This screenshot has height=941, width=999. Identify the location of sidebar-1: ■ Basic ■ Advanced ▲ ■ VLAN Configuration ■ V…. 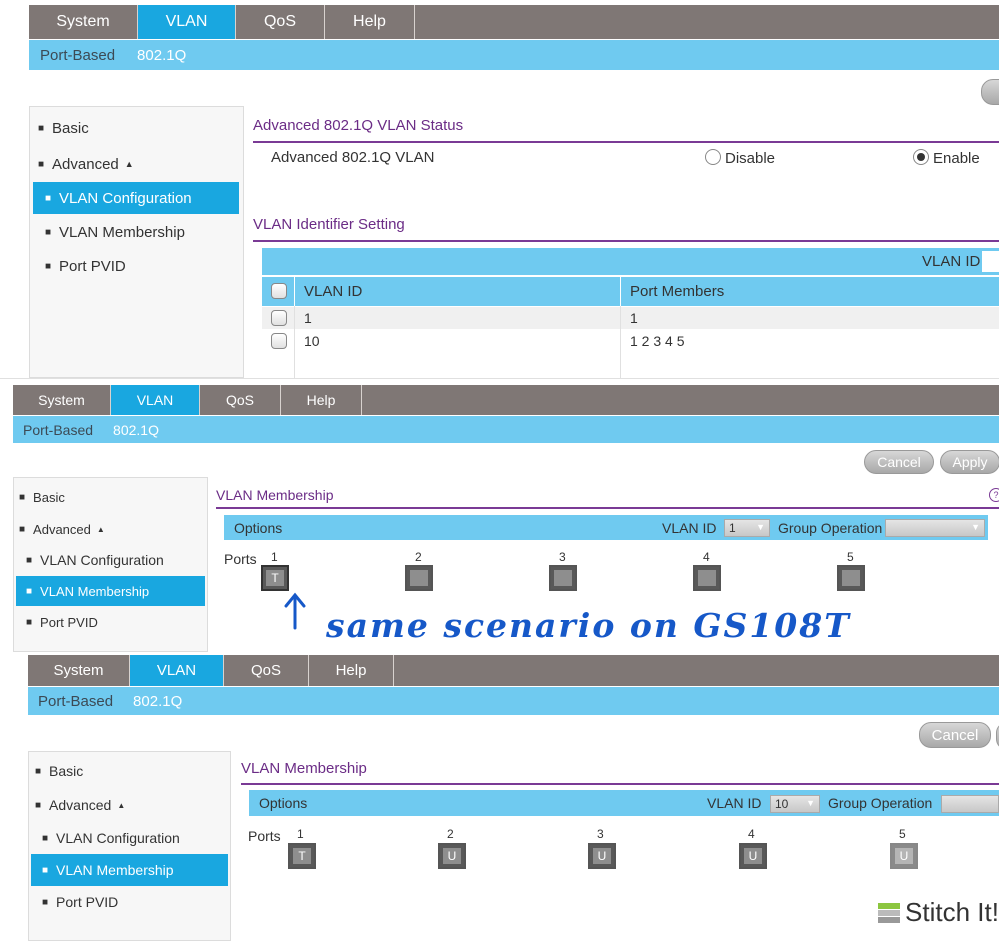
(136, 242).